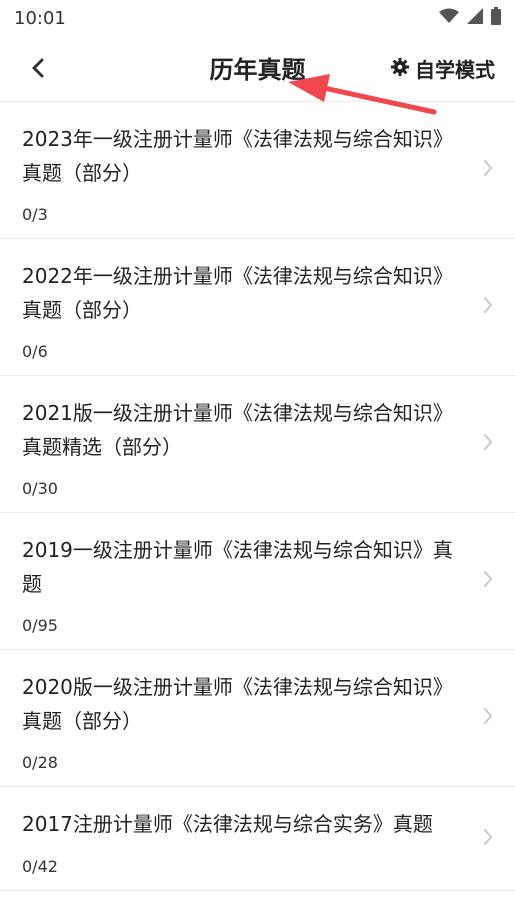 The width and height of the screenshot is (515, 915). I want to click on item-progress: 0/6, so click(35, 351).